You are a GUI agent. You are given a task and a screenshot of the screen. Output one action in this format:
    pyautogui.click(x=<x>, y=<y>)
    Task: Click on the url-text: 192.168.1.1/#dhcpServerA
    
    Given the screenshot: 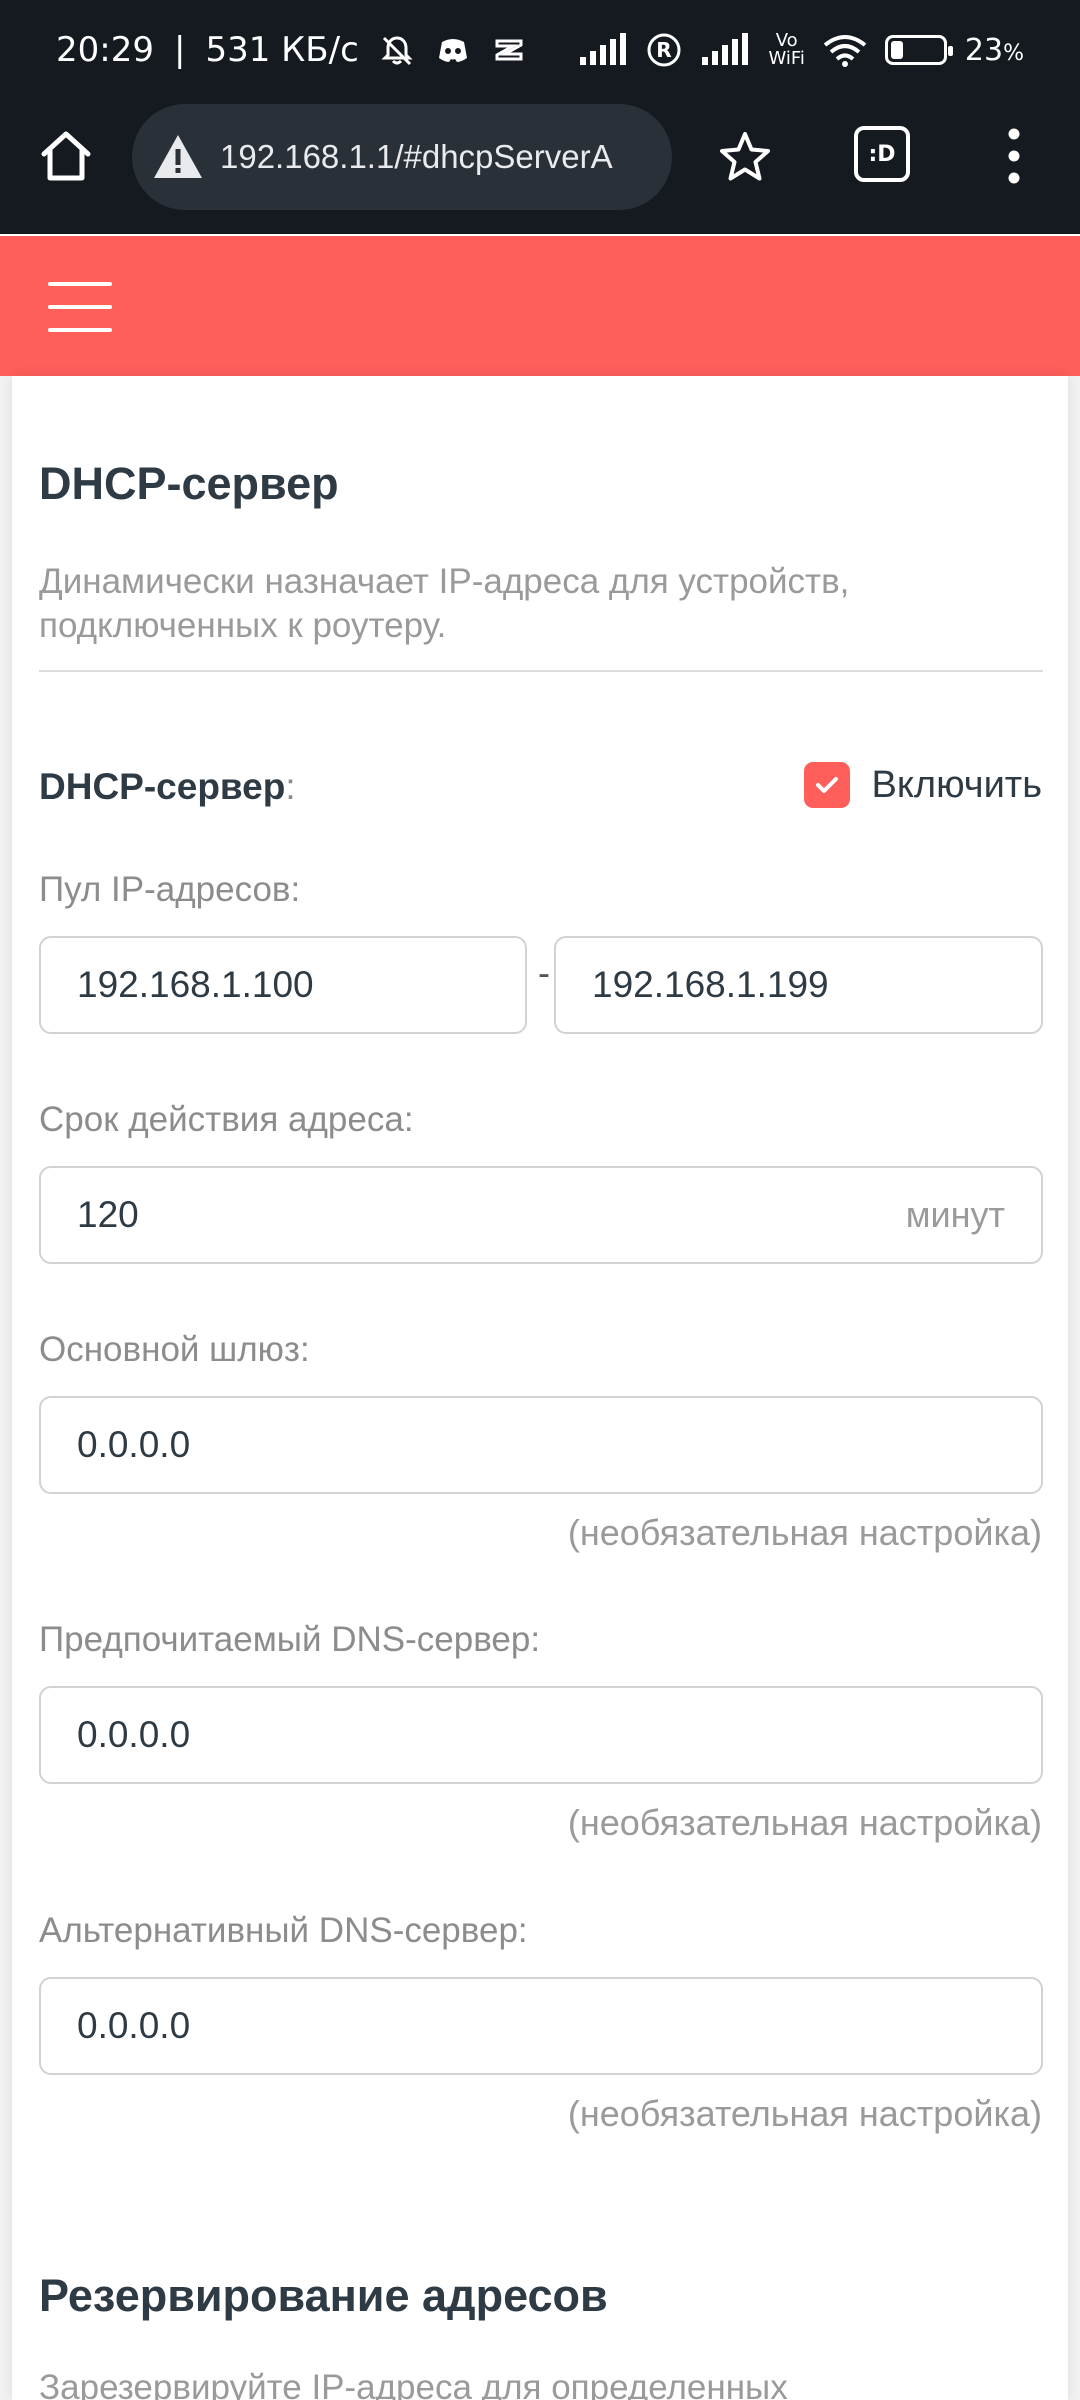 What is the action you would take?
    pyautogui.click(x=416, y=157)
    